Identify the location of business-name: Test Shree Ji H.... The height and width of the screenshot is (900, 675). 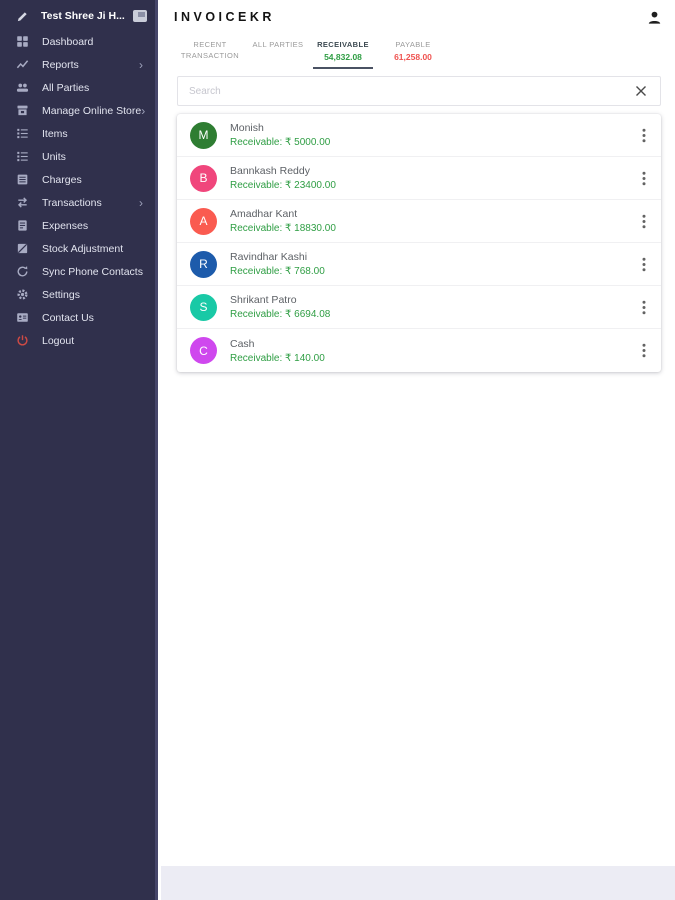
(83, 16).